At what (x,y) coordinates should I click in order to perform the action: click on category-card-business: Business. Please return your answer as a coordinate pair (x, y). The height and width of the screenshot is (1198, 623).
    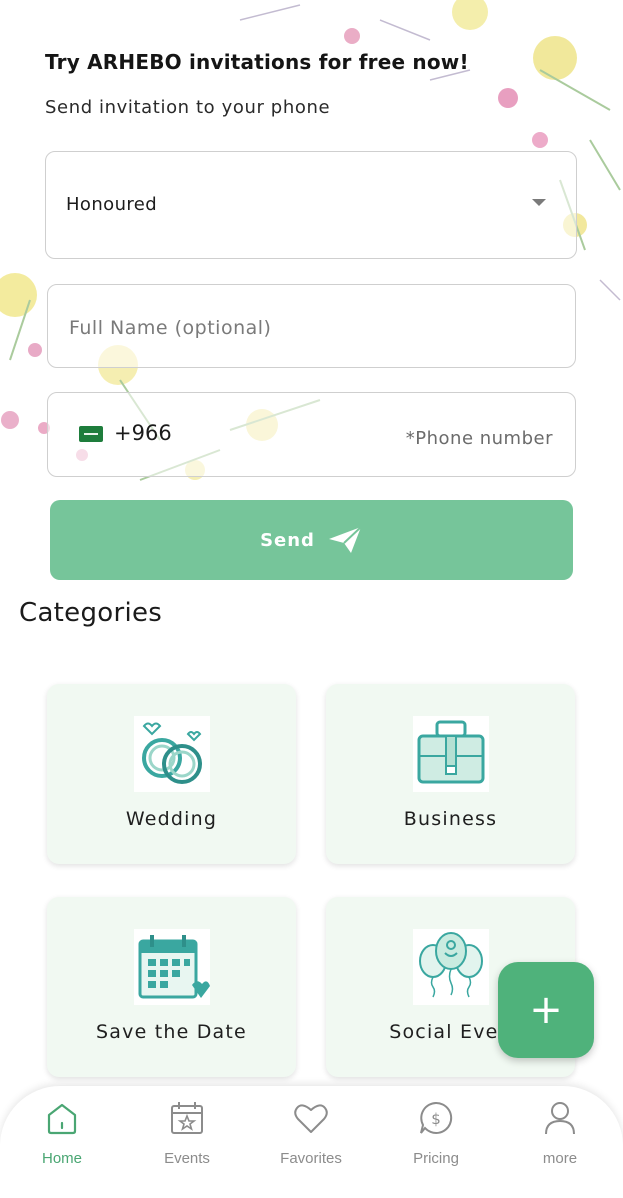
    Looking at the image, I should click on (450, 774).